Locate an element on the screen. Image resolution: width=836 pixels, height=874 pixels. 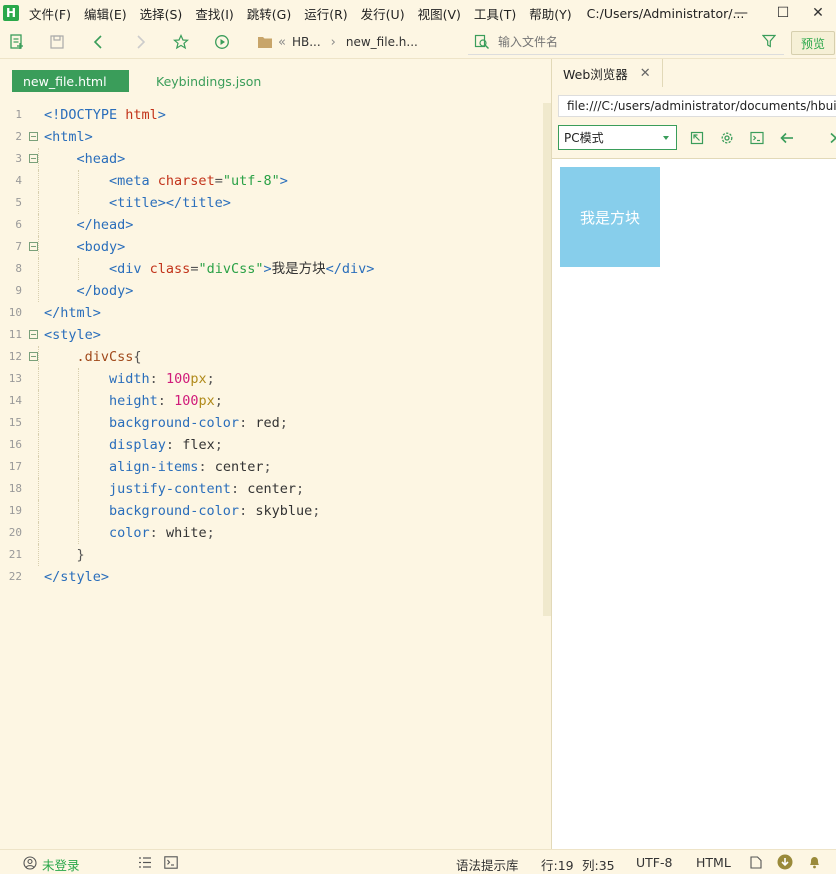
code-line: 6 </head> is located at coordinates (270, 225).